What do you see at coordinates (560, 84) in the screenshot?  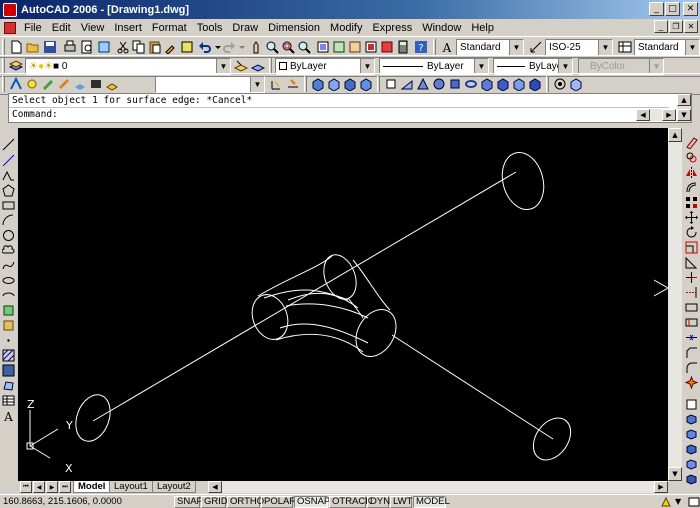 I see `orbit-icon` at bounding box center [560, 84].